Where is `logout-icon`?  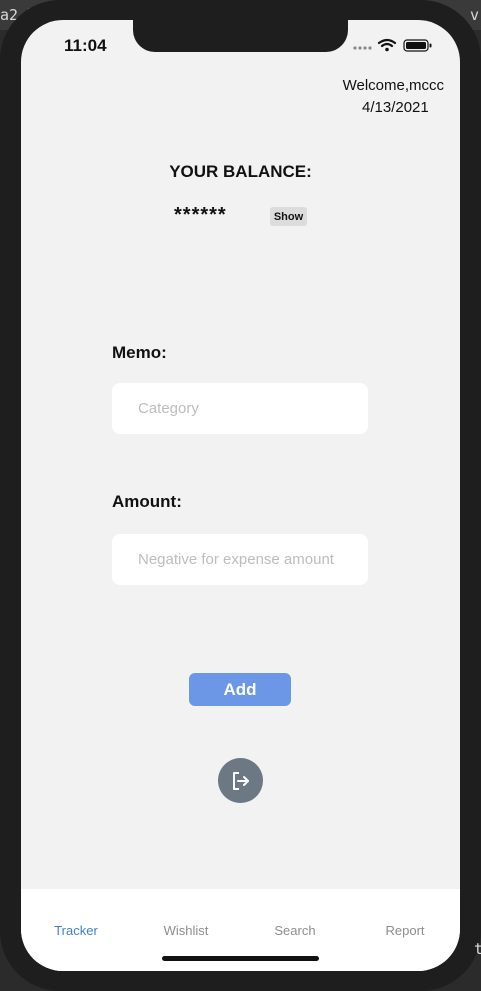
logout-icon is located at coordinates (240, 780).